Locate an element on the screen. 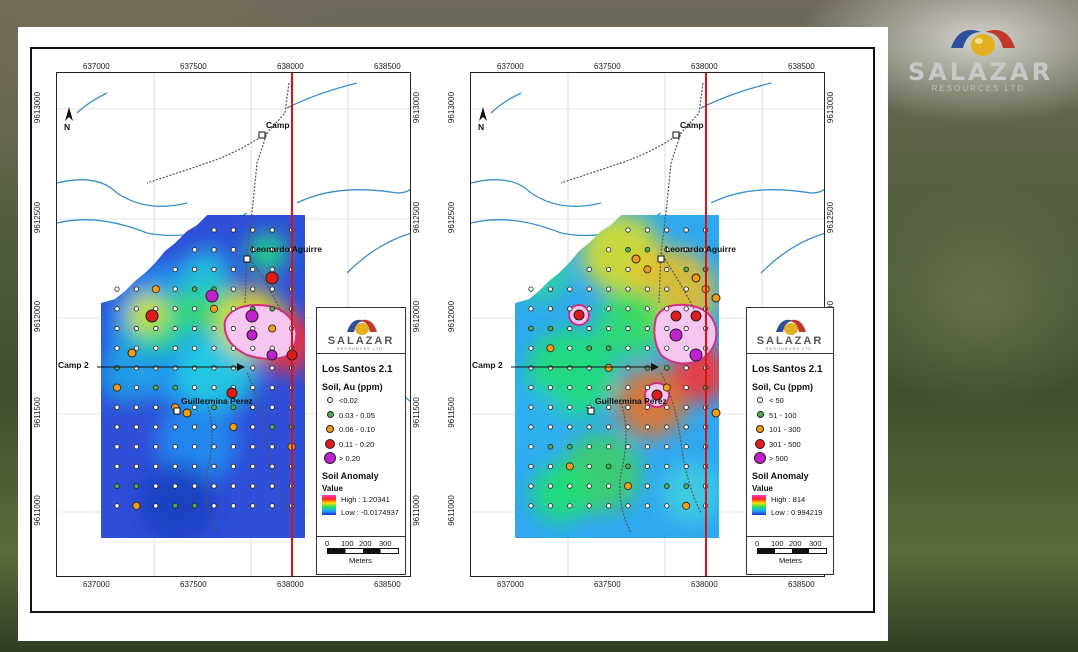  anomaly-color-ramp is located at coordinates (329, 505).